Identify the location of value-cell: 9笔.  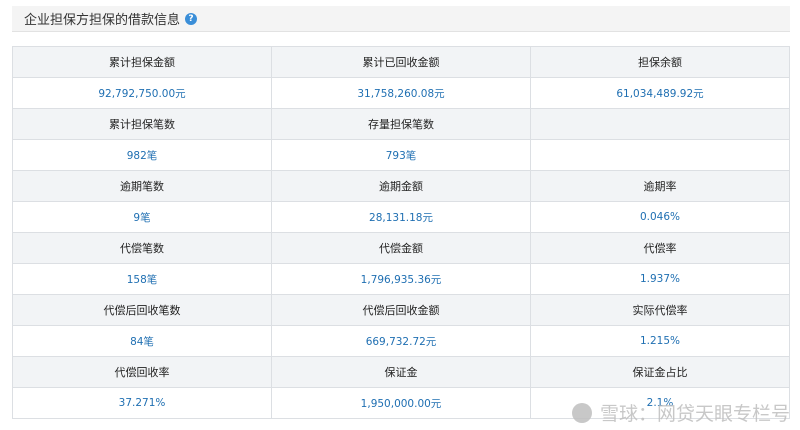
(142, 217).